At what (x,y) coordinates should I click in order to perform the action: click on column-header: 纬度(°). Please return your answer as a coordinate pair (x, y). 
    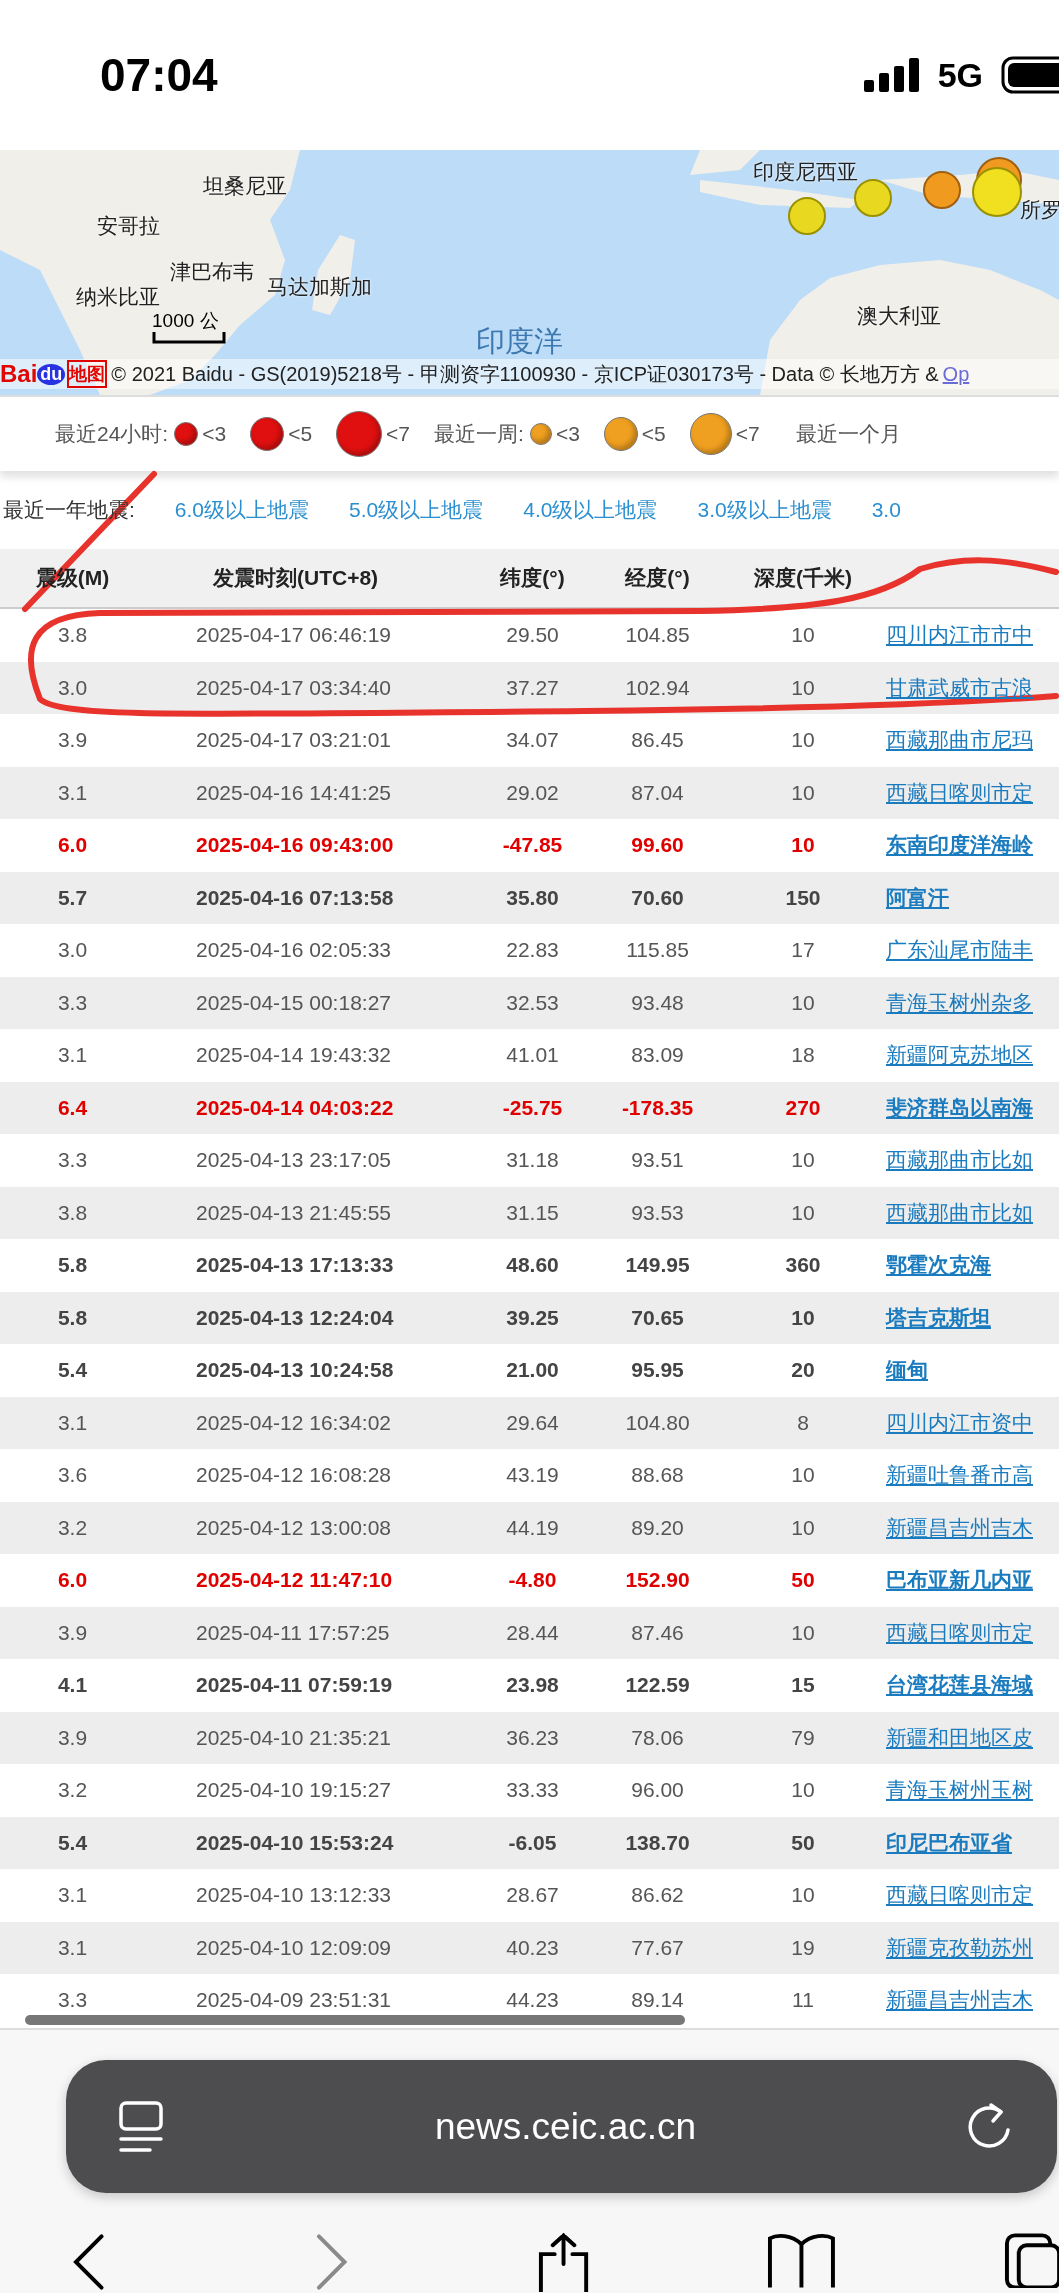
    Looking at the image, I should click on (532, 578).